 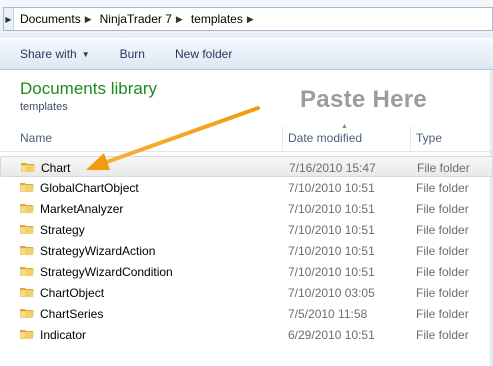 What do you see at coordinates (36, 138) in the screenshot?
I see `column-header-name: Name` at bounding box center [36, 138].